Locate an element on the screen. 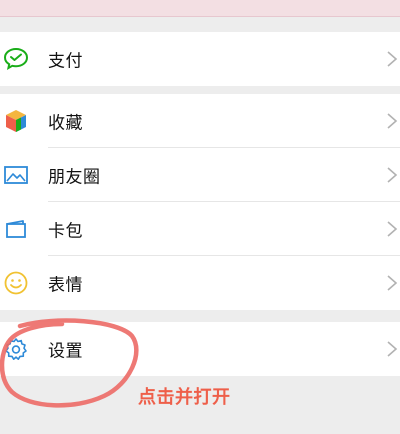  menu-item-settings: 设置 is located at coordinates (200, 349).